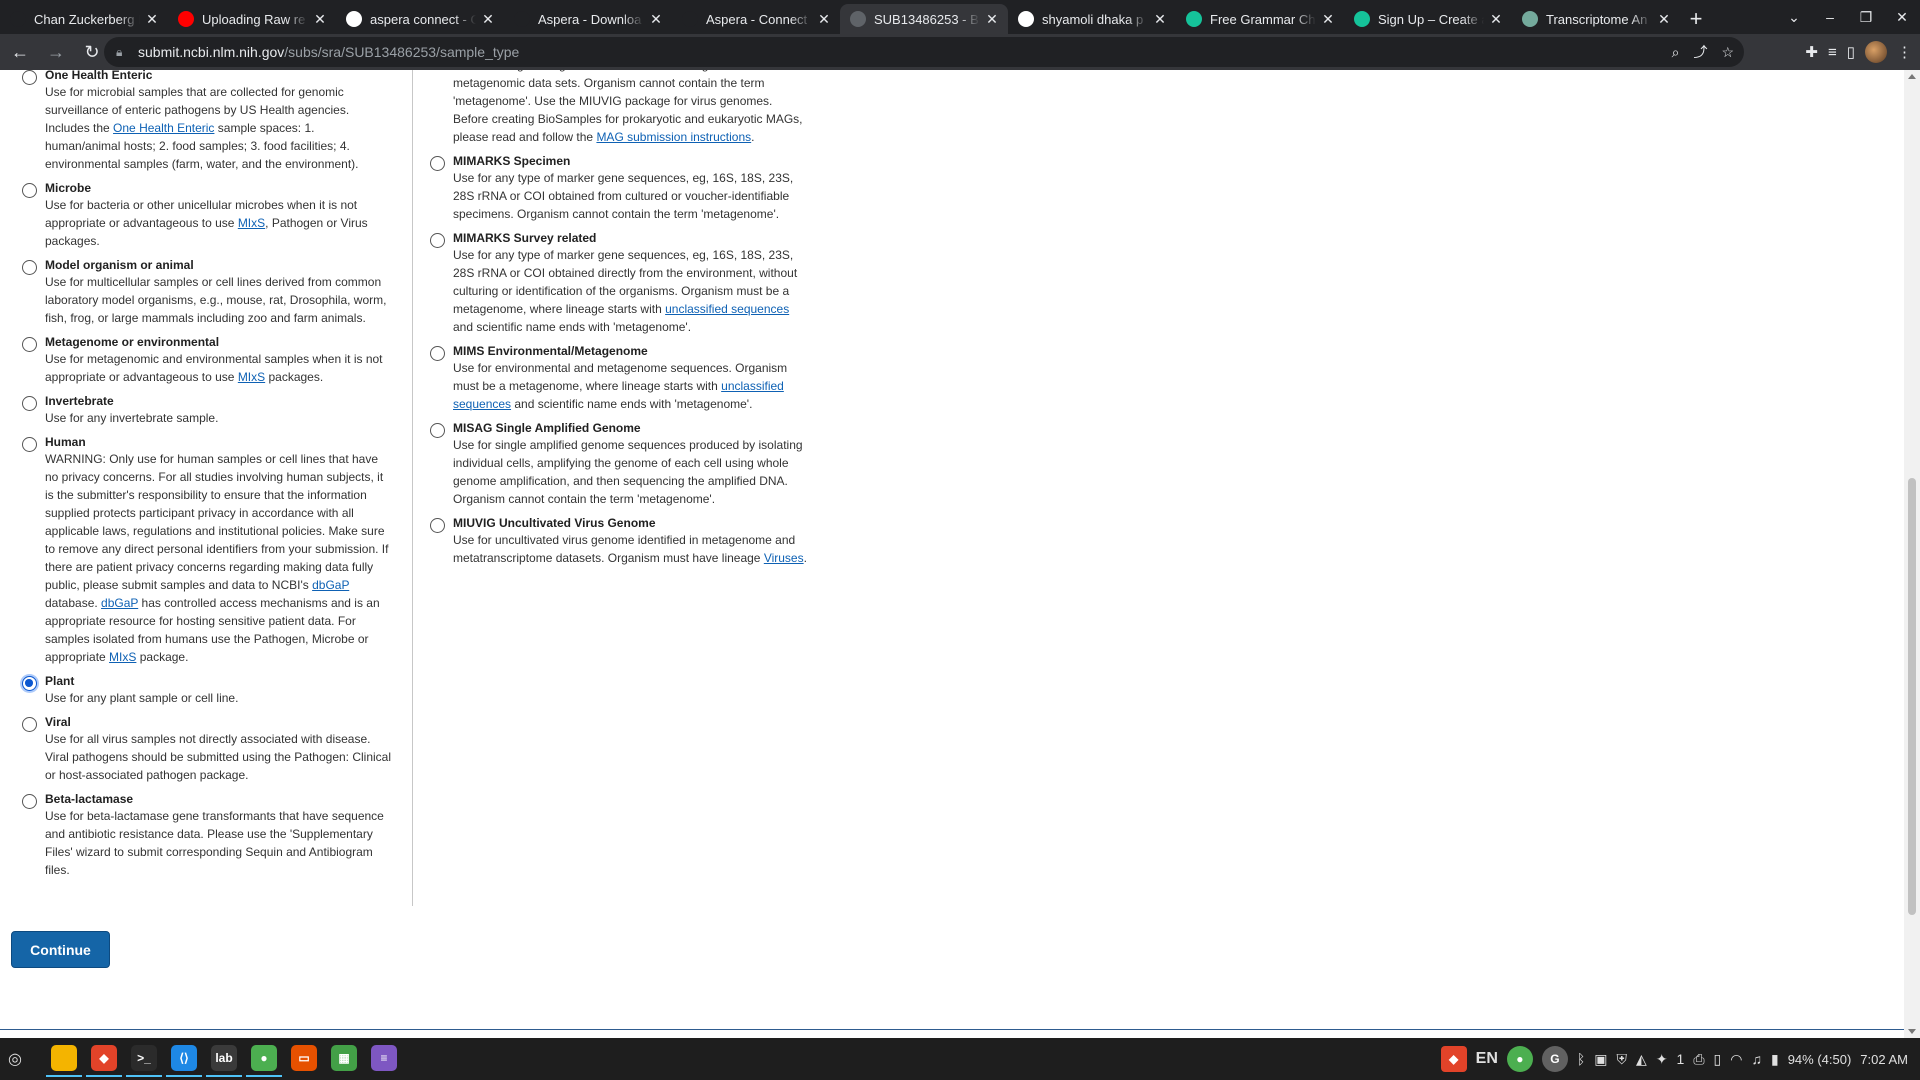 This screenshot has height=1080, width=1920. I want to click on keyboard-language: EN, so click(1487, 1059).